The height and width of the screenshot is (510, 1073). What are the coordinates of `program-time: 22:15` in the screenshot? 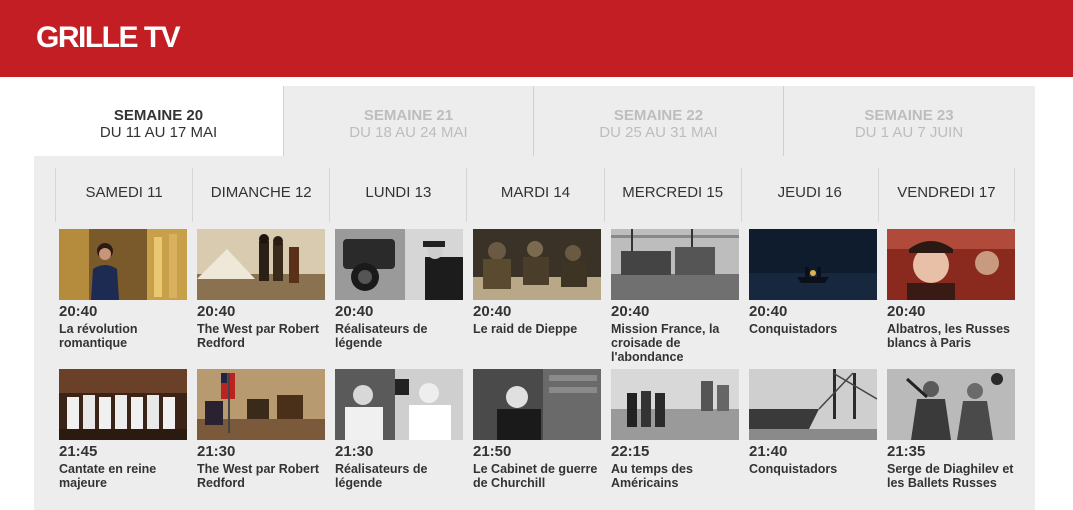 It's located at (630, 451).